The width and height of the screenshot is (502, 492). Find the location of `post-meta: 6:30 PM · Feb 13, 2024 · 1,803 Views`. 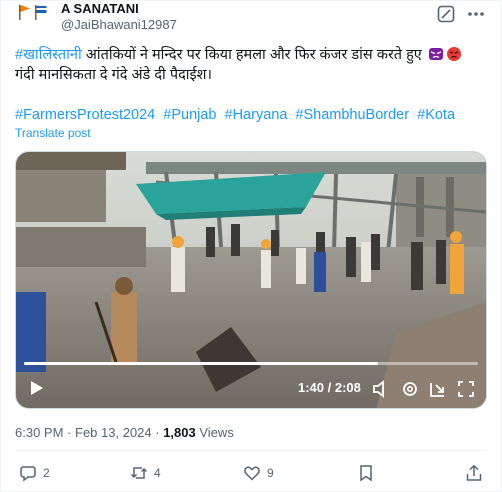

post-meta: 6:30 PM · Feb 13, 2024 · 1,803 Views is located at coordinates (124, 432).